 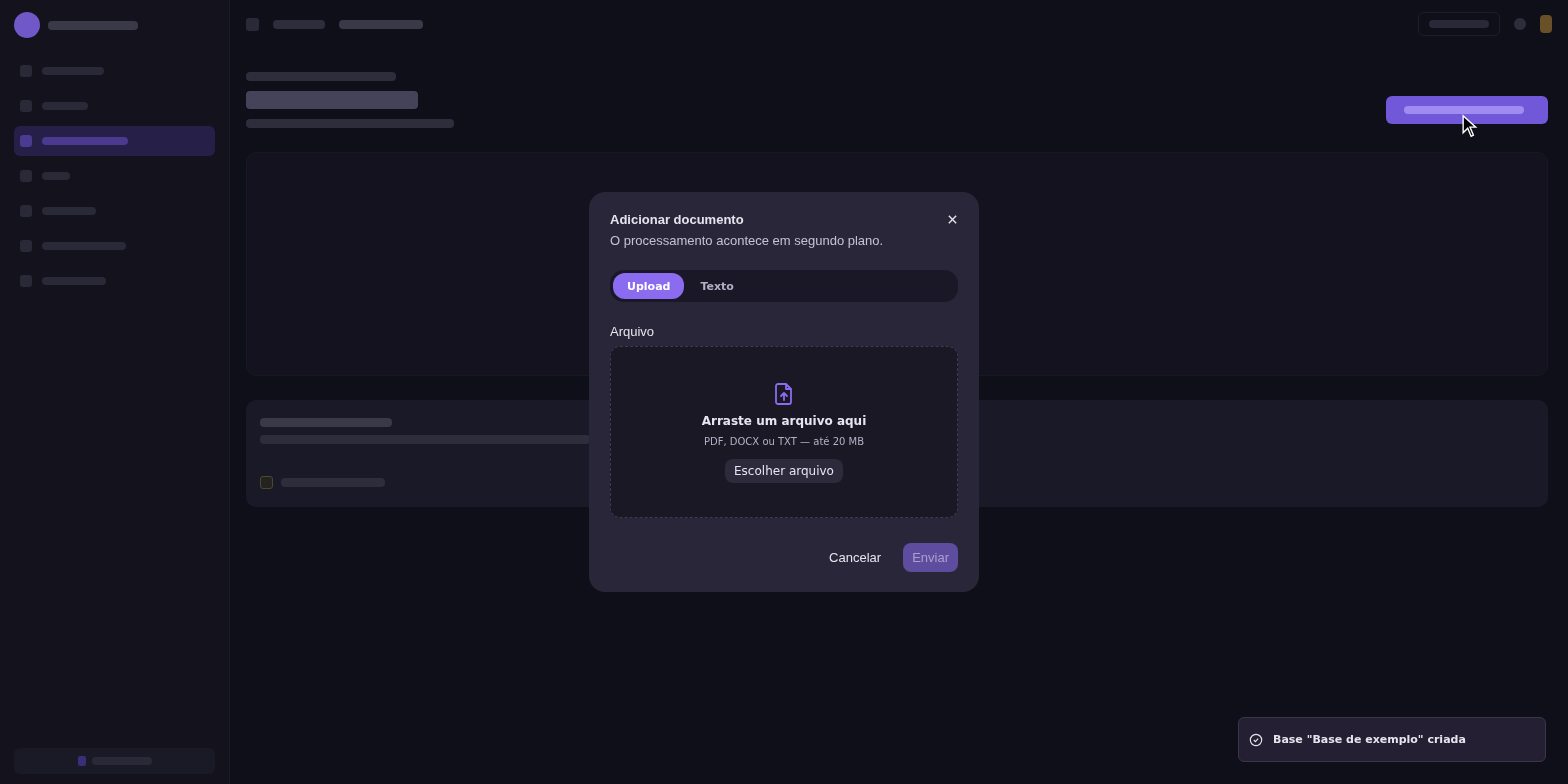 I want to click on cancel-button: Cancelar, so click(x=855, y=557).